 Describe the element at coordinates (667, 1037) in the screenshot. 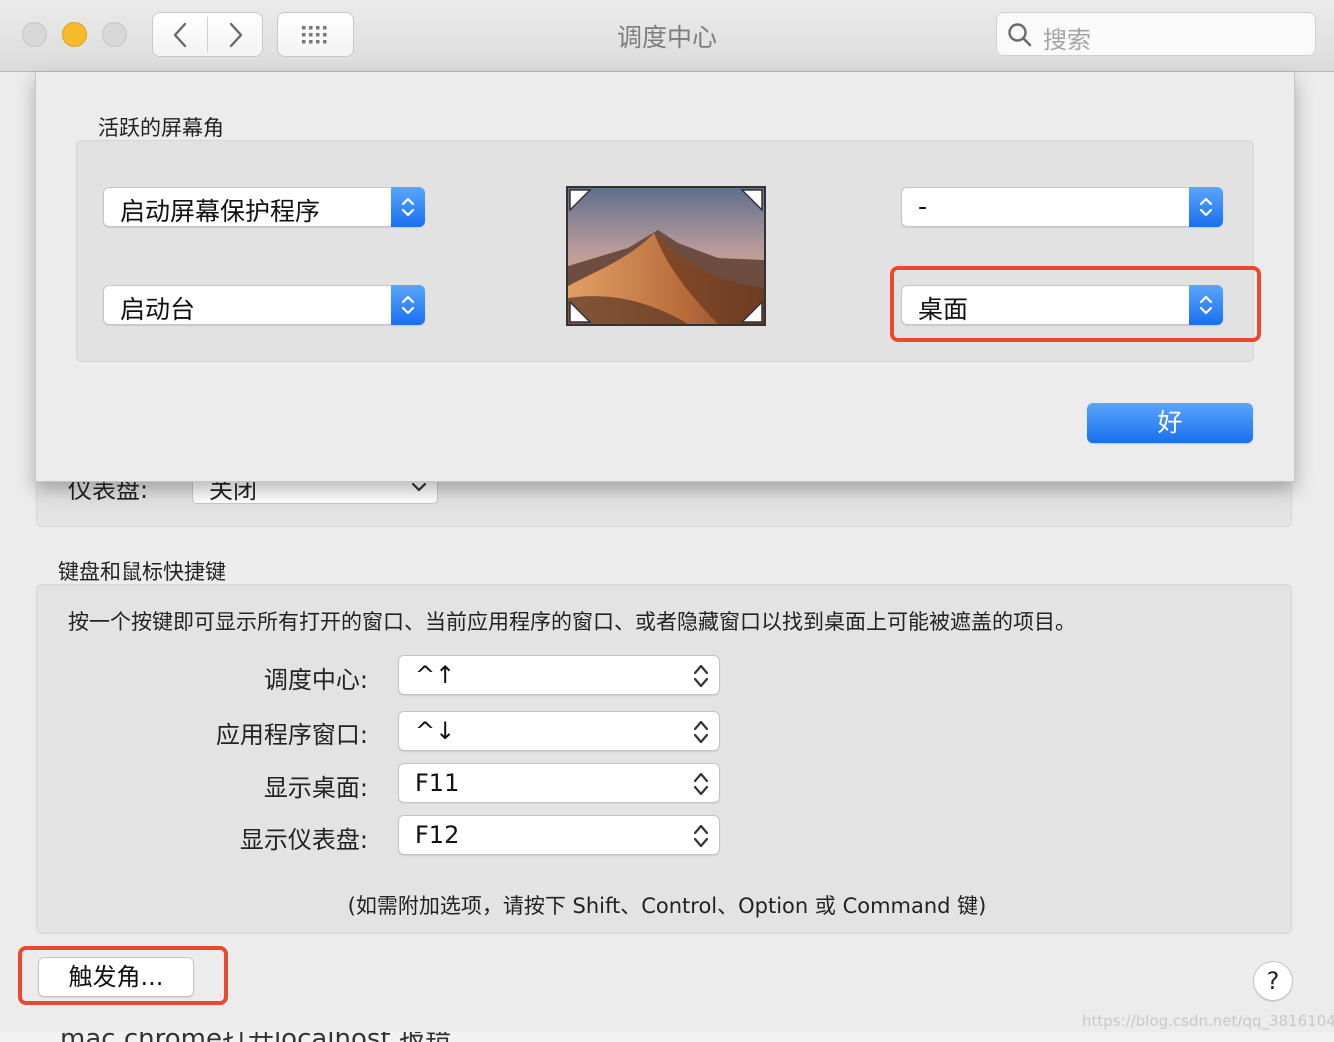

I see `obscured-background-window: mac chrome打开localhost 报错` at that location.